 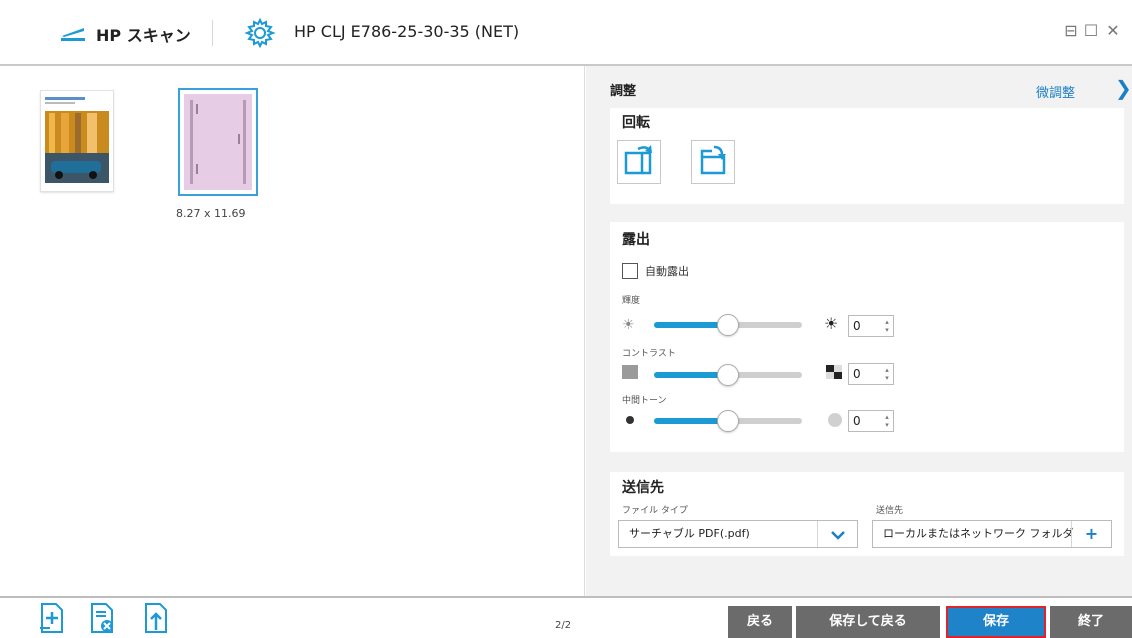 I want to click on delete-page-icon, so click(x=102, y=618).